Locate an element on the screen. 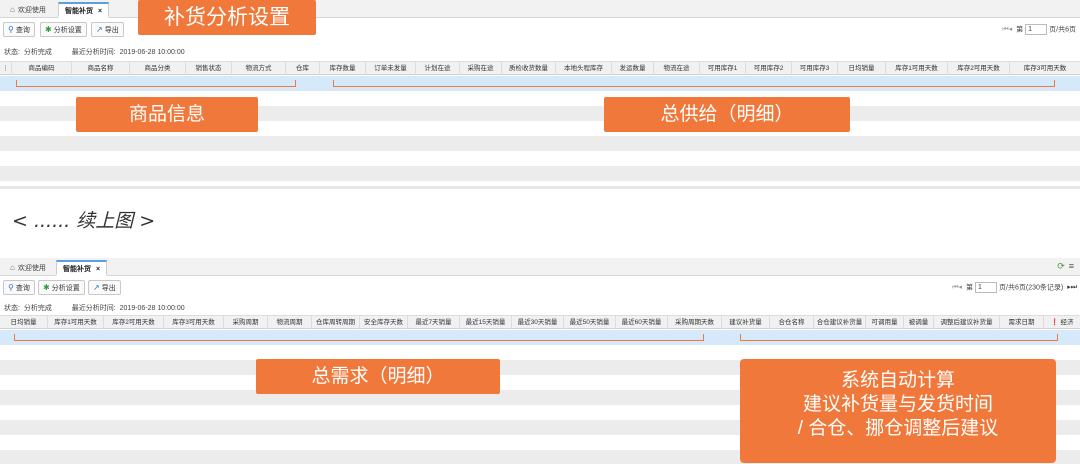  column-header: 合仓建议补货量 is located at coordinates (840, 322).